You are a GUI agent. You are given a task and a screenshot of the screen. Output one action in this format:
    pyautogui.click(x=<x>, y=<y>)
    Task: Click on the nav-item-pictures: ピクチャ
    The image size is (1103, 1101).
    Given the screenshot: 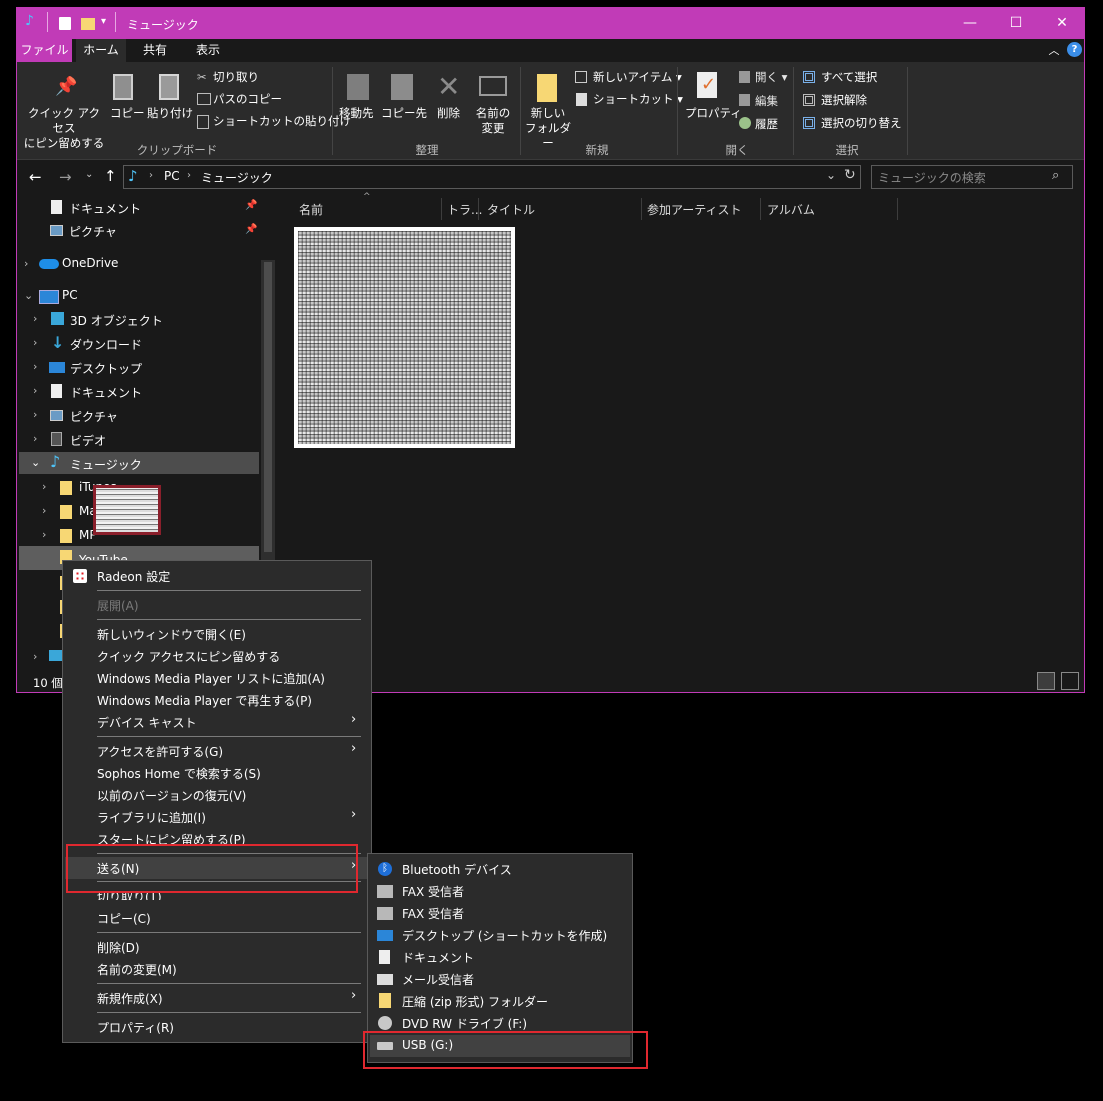 What is the action you would take?
    pyautogui.click(x=94, y=416)
    